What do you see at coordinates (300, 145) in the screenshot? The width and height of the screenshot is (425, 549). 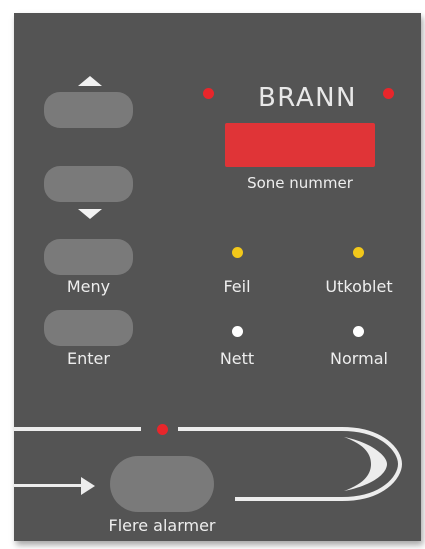 I see `zone-number-display` at bounding box center [300, 145].